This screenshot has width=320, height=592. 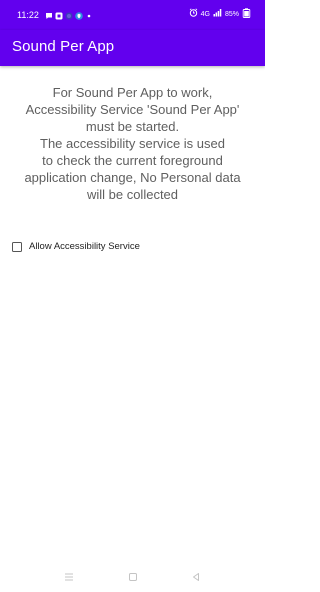 I want to click on status-system-icons: 4G 85%, so click(x=220, y=15).